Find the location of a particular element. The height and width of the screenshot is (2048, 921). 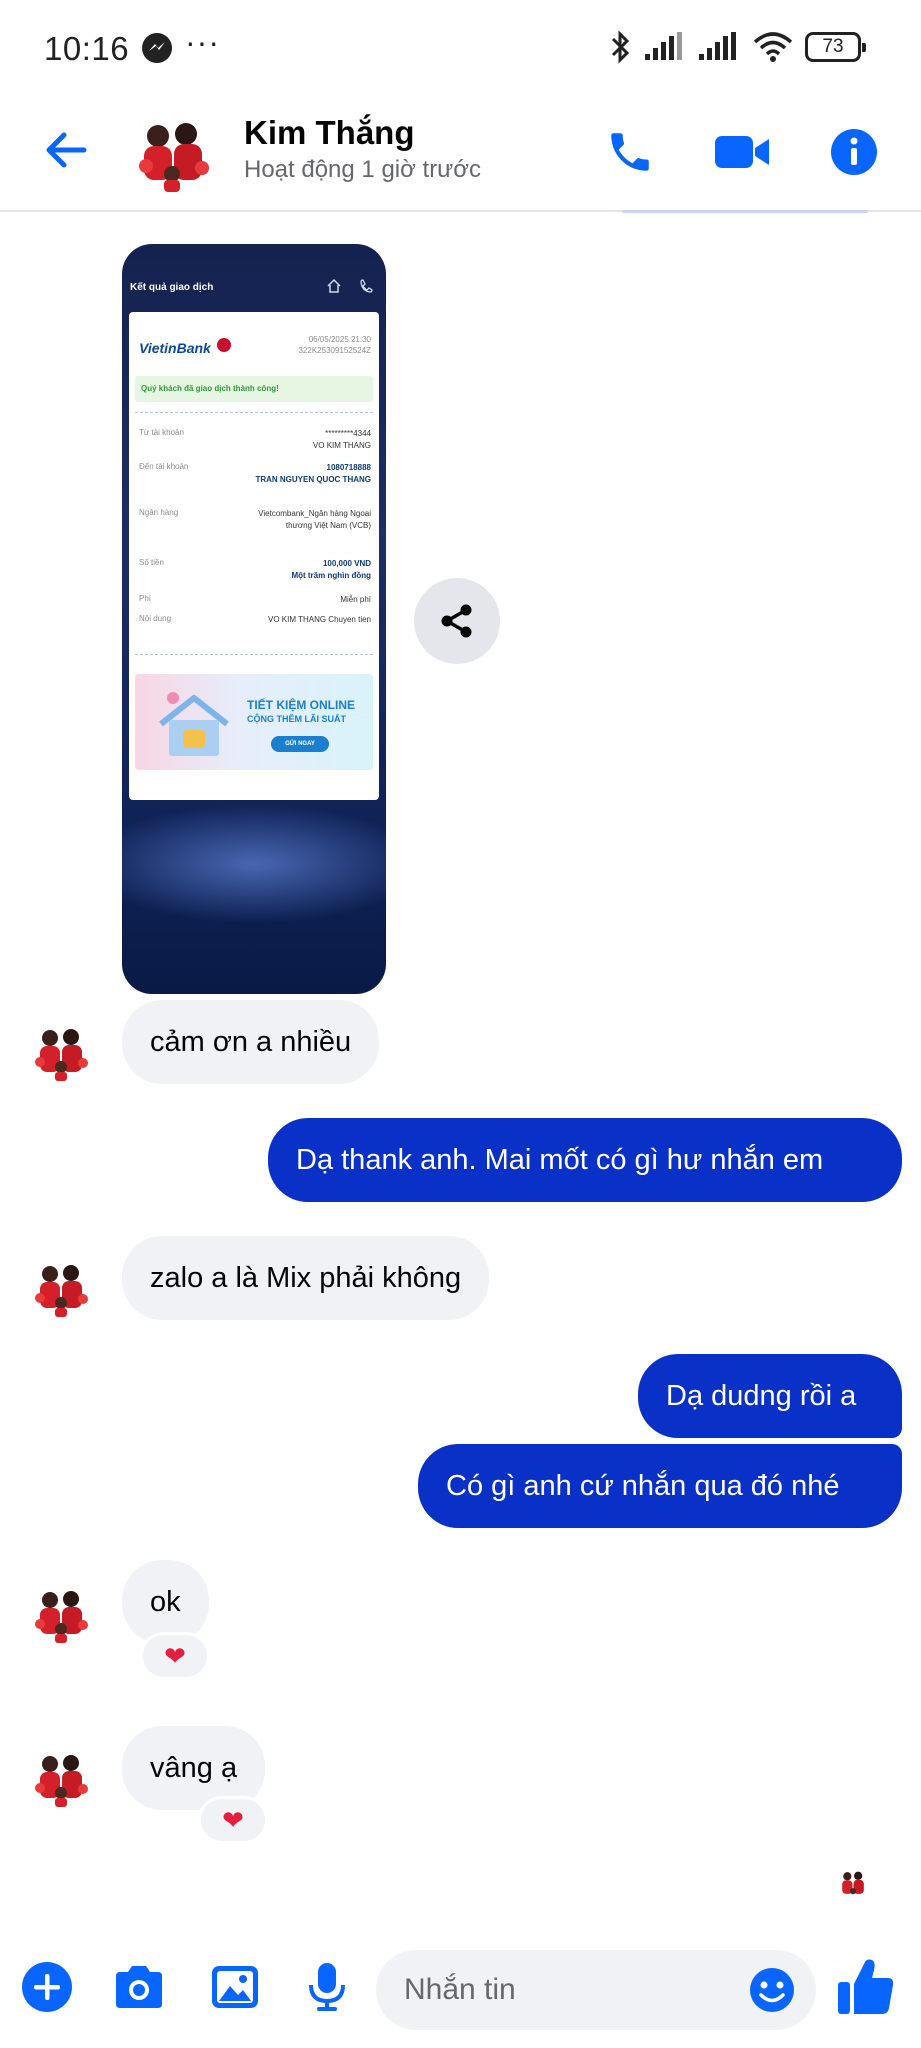

row-label: Số tiền is located at coordinates (151, 562).